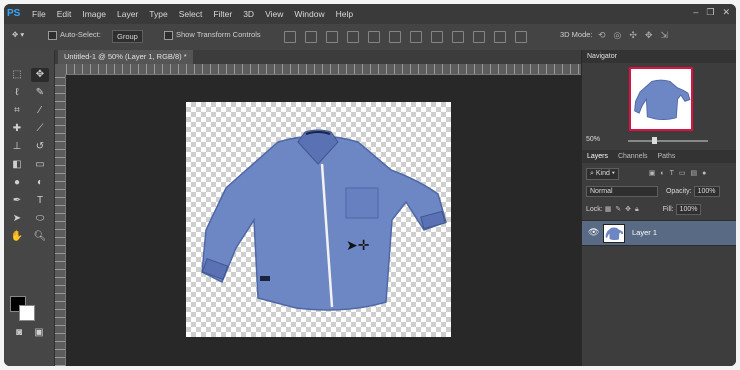 This screenshot has width=740, height=370. I want to click on auto-select-dropdown: Group, so click(127, 36).